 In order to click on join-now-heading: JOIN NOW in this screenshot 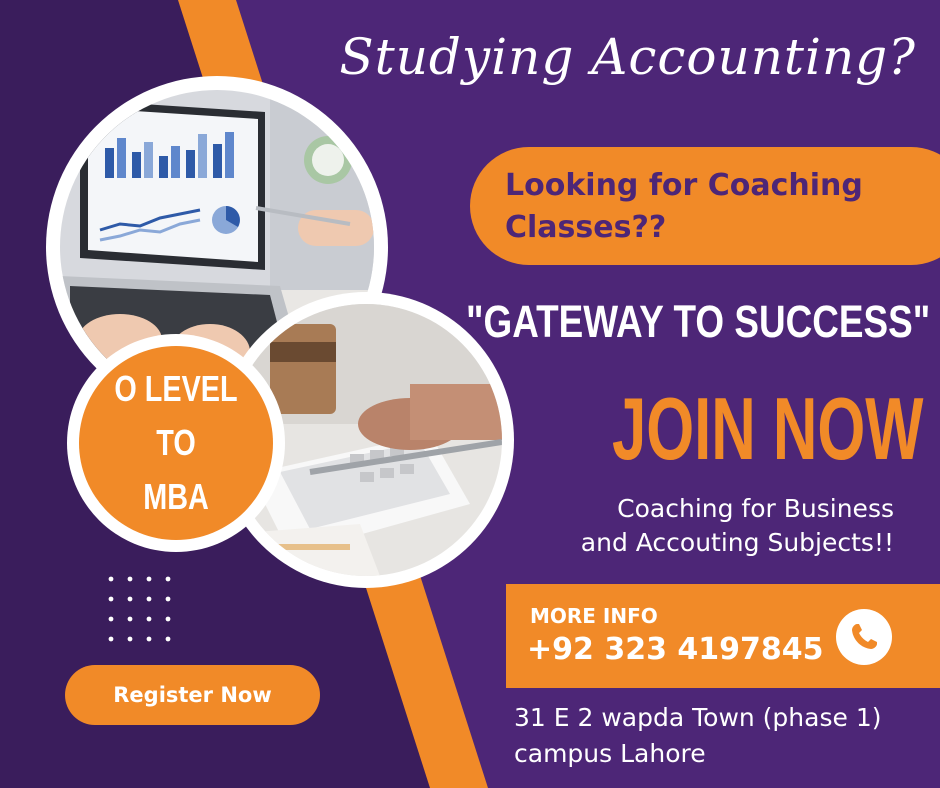, I will do `click(768, 428)`.